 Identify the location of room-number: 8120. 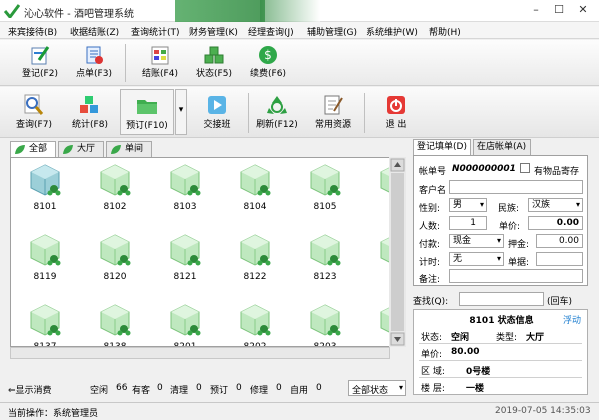
(115, 277).